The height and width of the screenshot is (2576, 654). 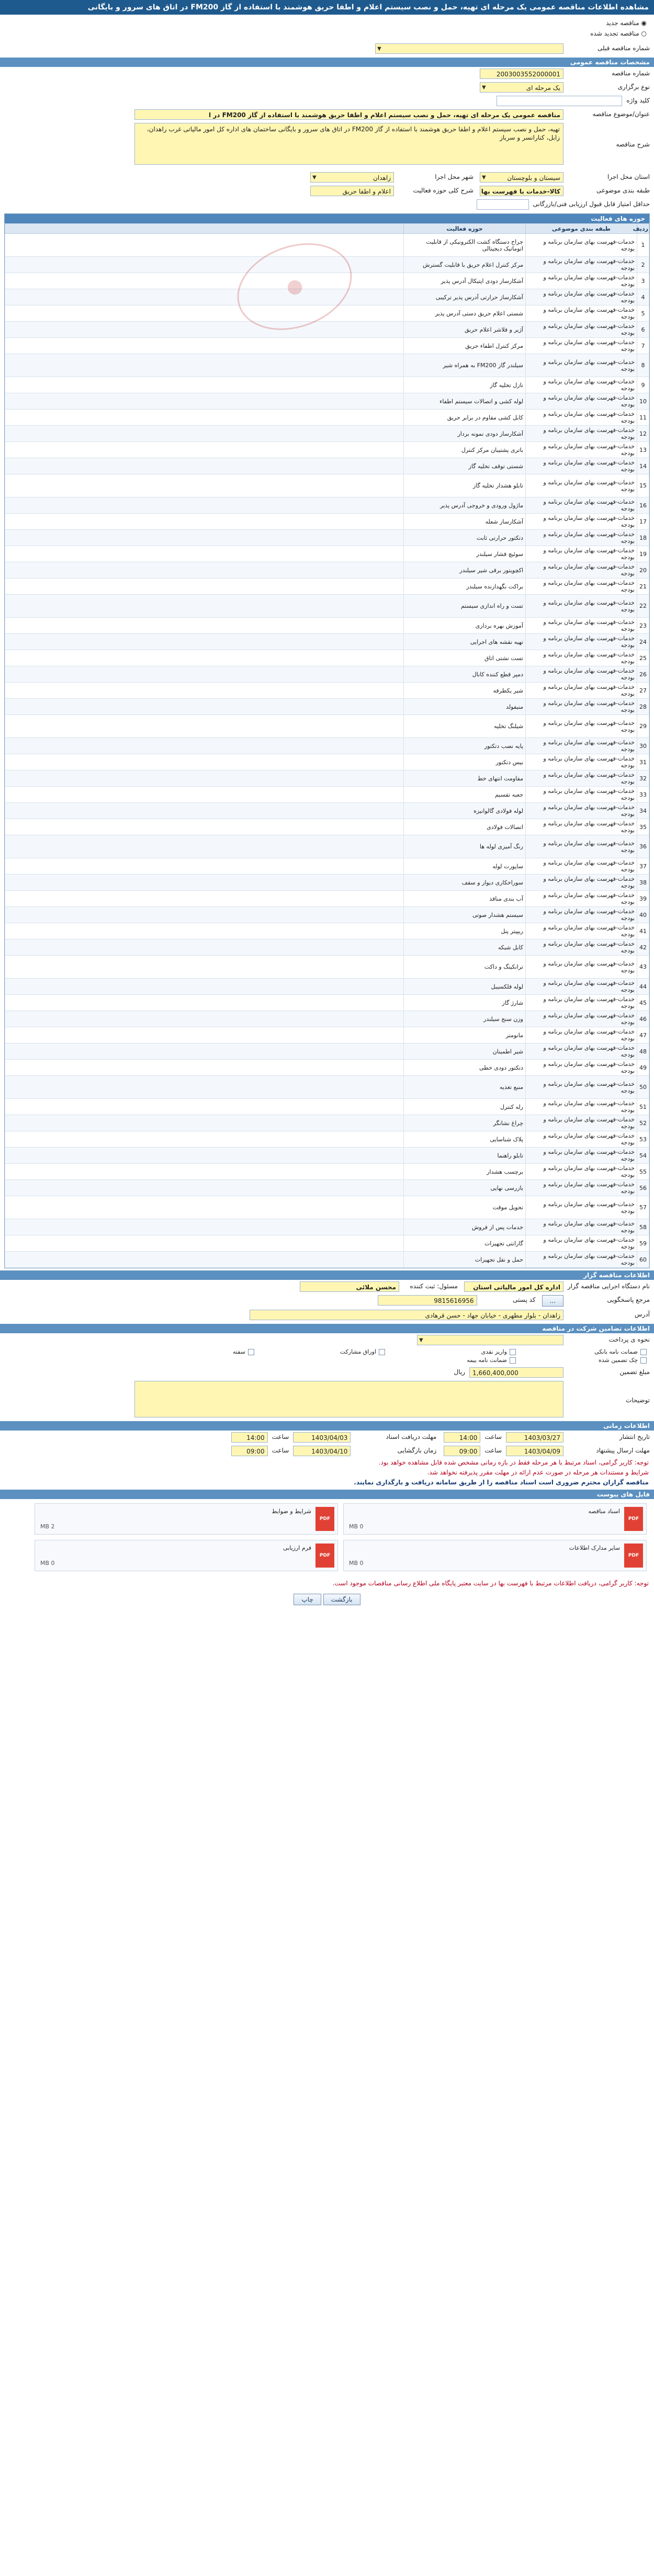 What do you see at coordinates (450, 1360) in the screenshot?
I see `deposit-option: ضمانت نامه بیمه` at bounding box center [450, 1360].